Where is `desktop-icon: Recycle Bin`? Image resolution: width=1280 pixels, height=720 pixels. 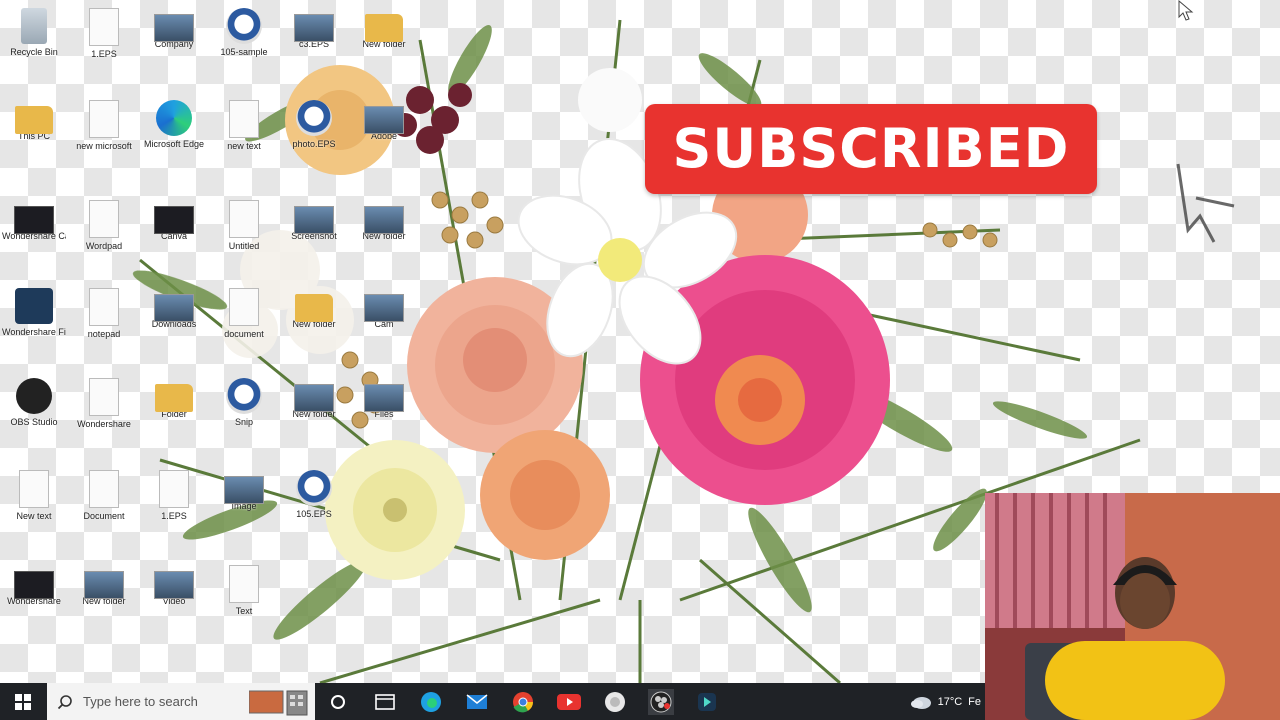 desktop-icon: Recycle Bin is located at coordinates (34, 32).